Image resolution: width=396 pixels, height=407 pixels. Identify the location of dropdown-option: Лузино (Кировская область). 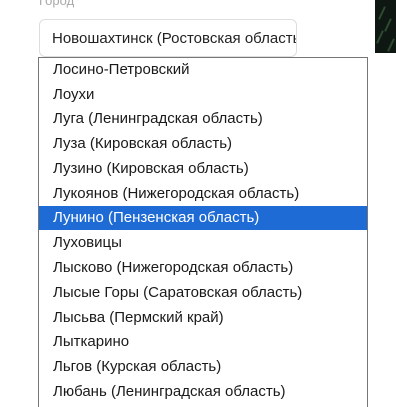
(203, 169).